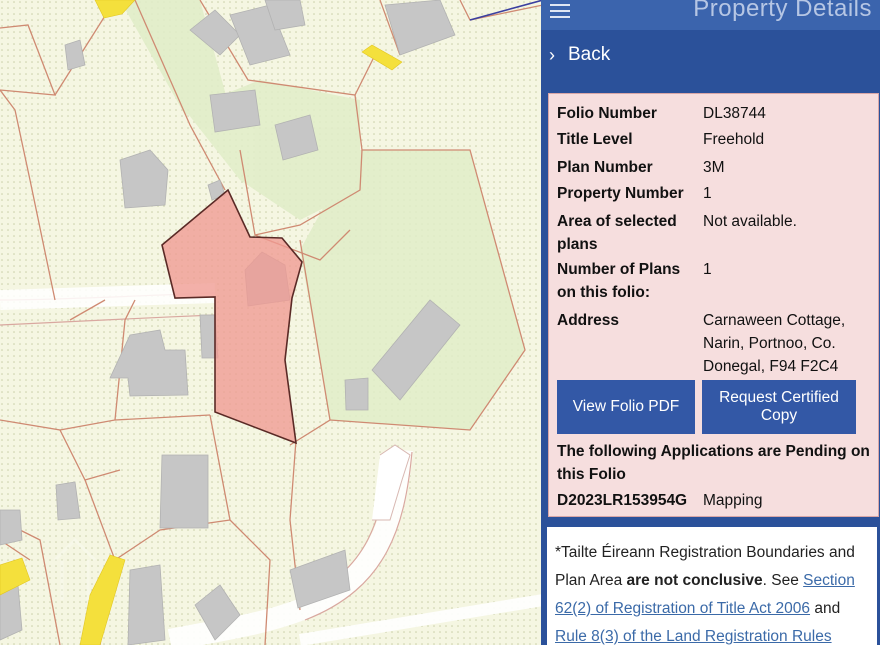 The height and width of the screenshot is (645, 880). What do you see at coordinates (595, 139) in the screenshot?
I see `field-label: Title Level` at bounding box center [595, 139].